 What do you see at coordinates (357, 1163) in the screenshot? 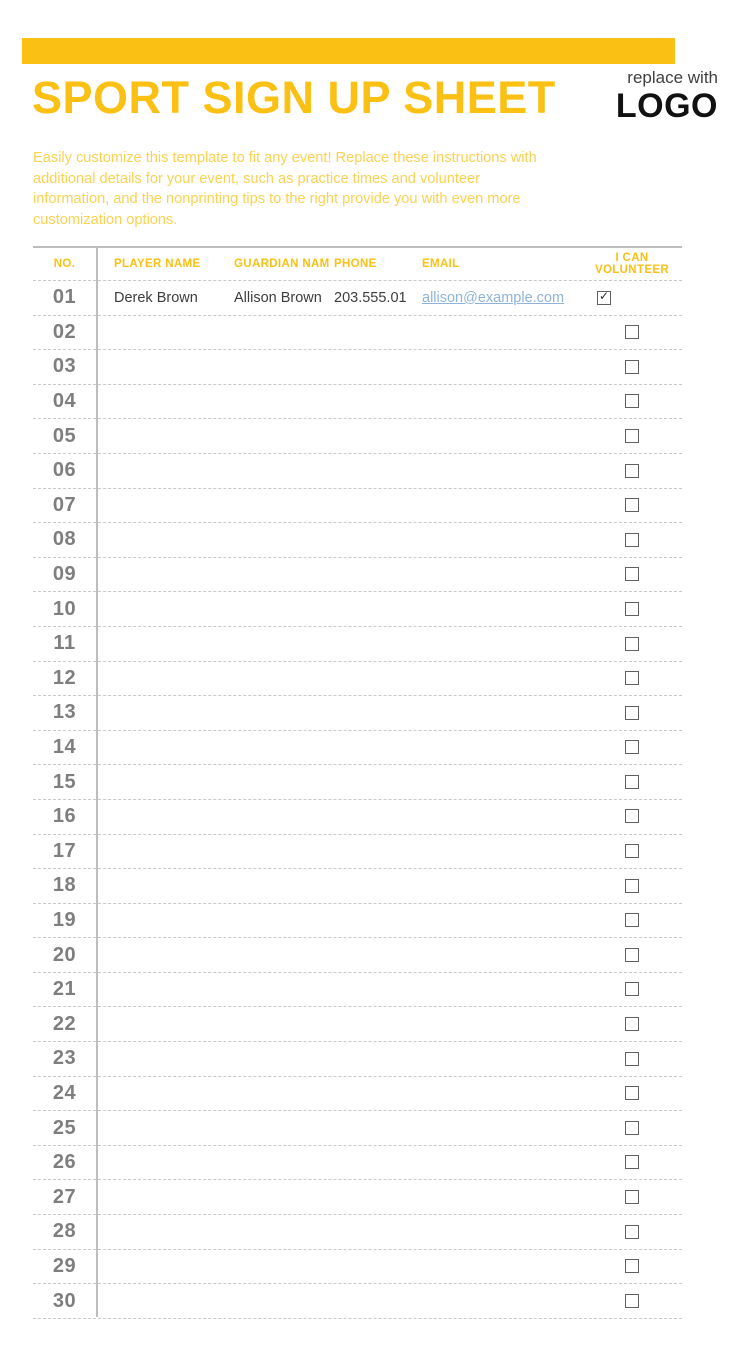
I see `table-row: 26` at bounding box center [357, 1163].